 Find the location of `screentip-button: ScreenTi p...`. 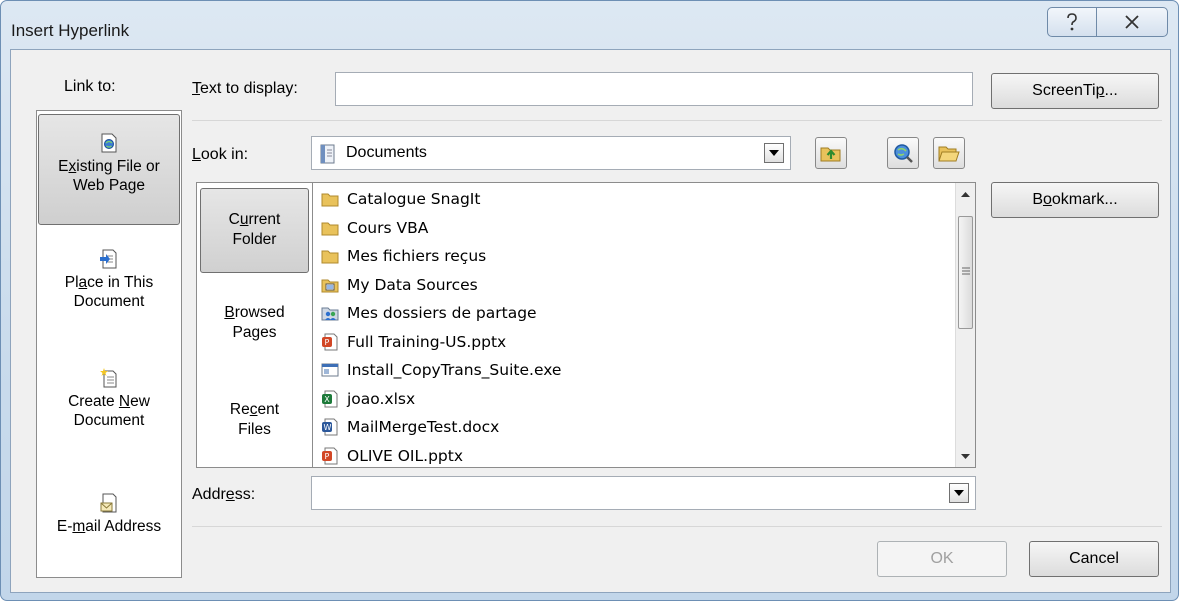

screentip-button: ScreenTi p... is located at coordinates (1075, 91).